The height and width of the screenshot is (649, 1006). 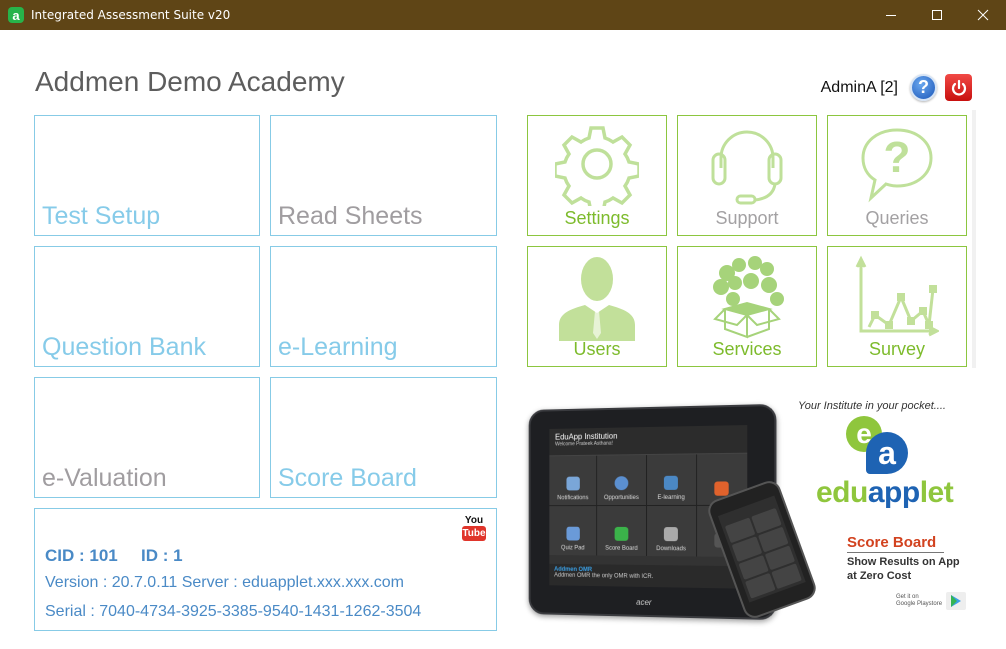 What do you see at coordinates (897, 218) in the screenshot?
I see `tile-label: Queries` at bounding box center [897, 218].